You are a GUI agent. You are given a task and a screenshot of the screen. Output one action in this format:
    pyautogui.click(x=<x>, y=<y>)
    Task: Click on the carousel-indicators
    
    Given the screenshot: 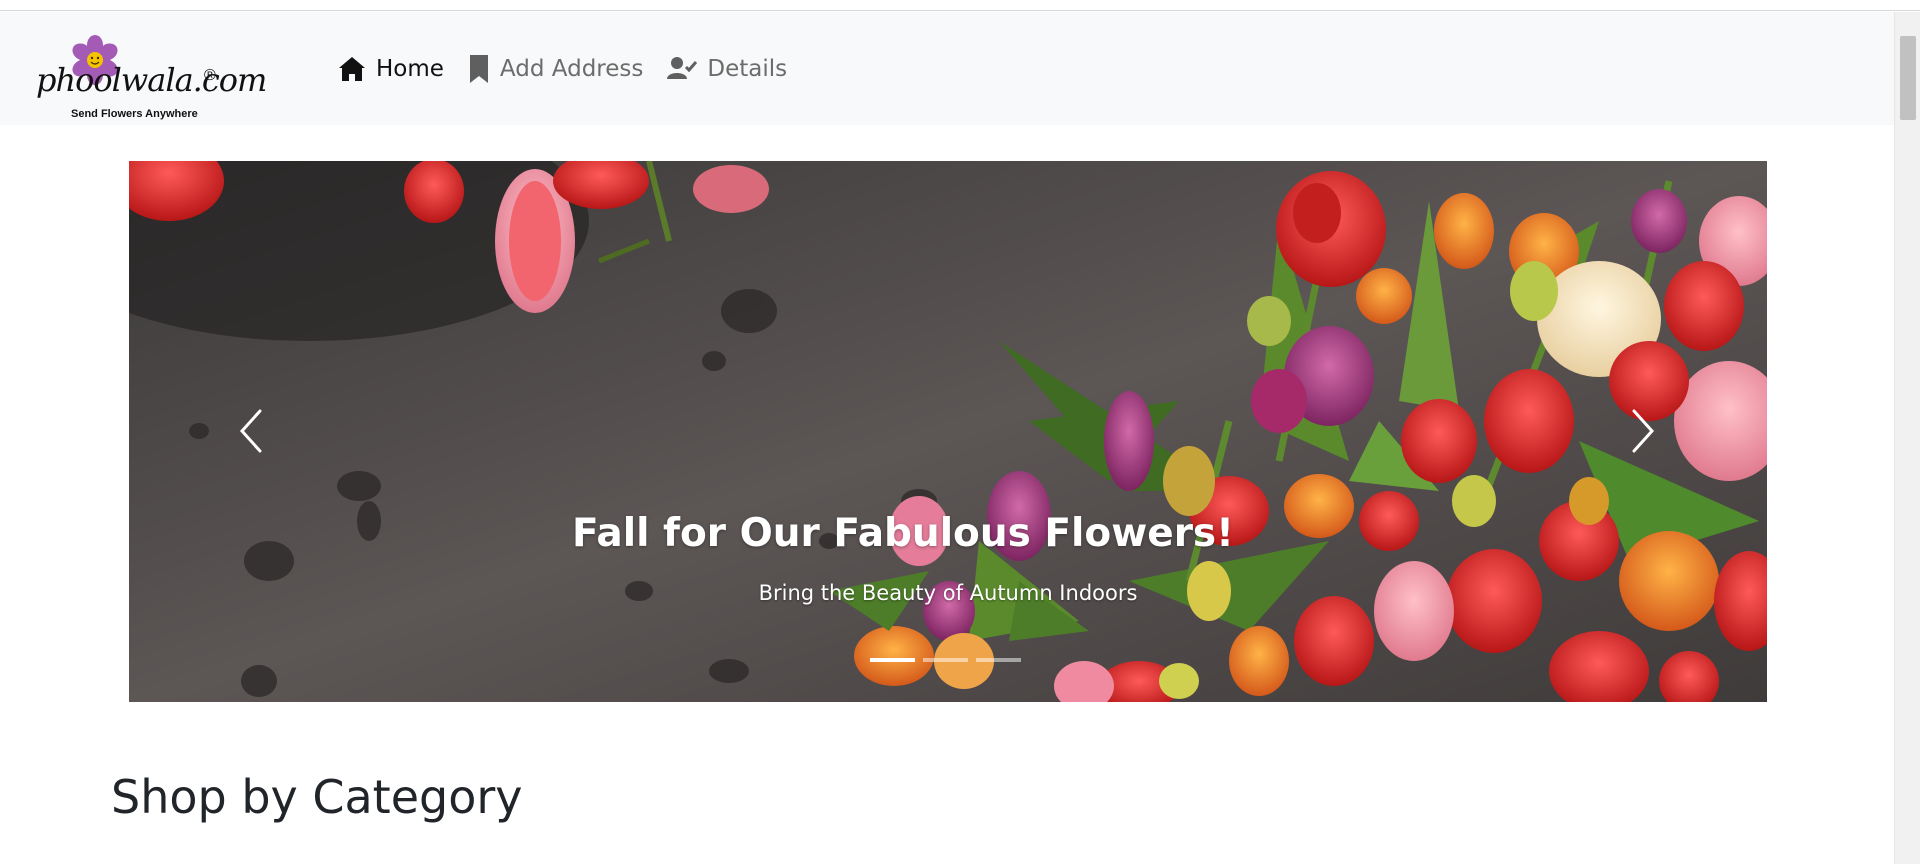 What is the action you would take?
    pyautogui.click(x=945, y=660)
    